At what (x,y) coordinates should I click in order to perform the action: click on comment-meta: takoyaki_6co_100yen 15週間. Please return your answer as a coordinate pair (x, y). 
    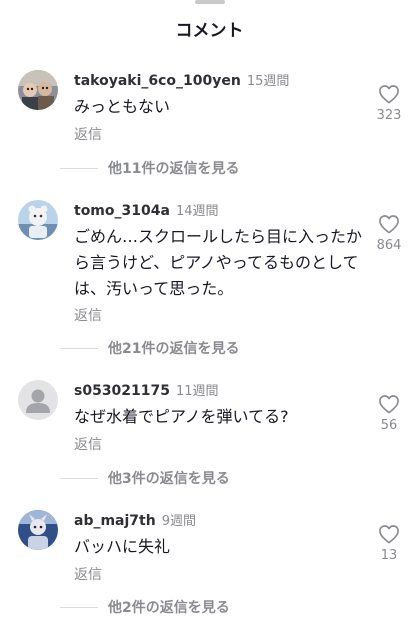
    Looking at the image, I should click on (181, 79).